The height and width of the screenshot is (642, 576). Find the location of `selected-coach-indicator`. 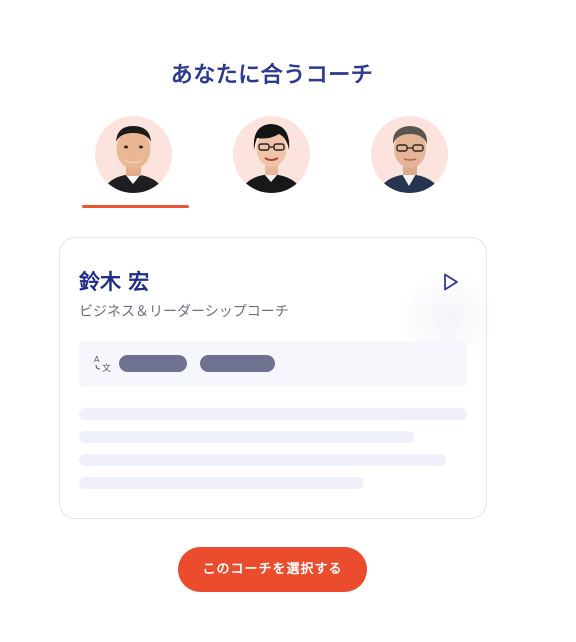

selected-coach-indicator is located at coordinates (135, 206).